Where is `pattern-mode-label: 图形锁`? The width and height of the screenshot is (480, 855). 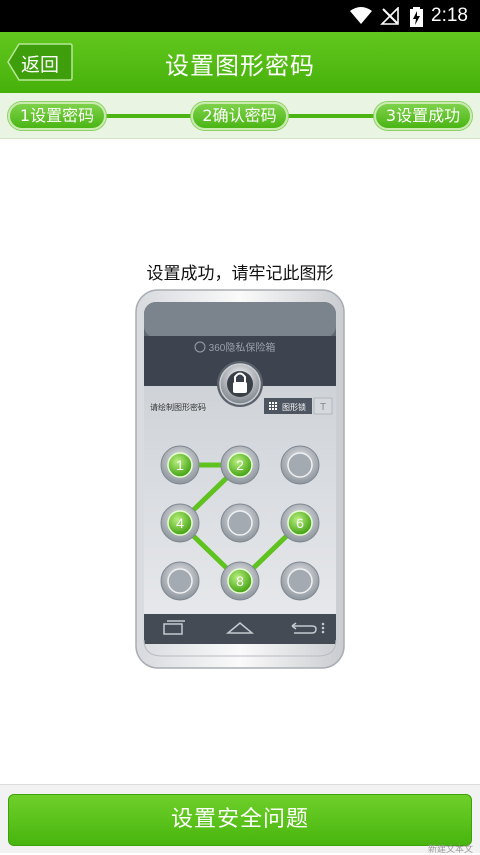 pattern-mode-label: 图形锁 is located at coordinates (294, 407).